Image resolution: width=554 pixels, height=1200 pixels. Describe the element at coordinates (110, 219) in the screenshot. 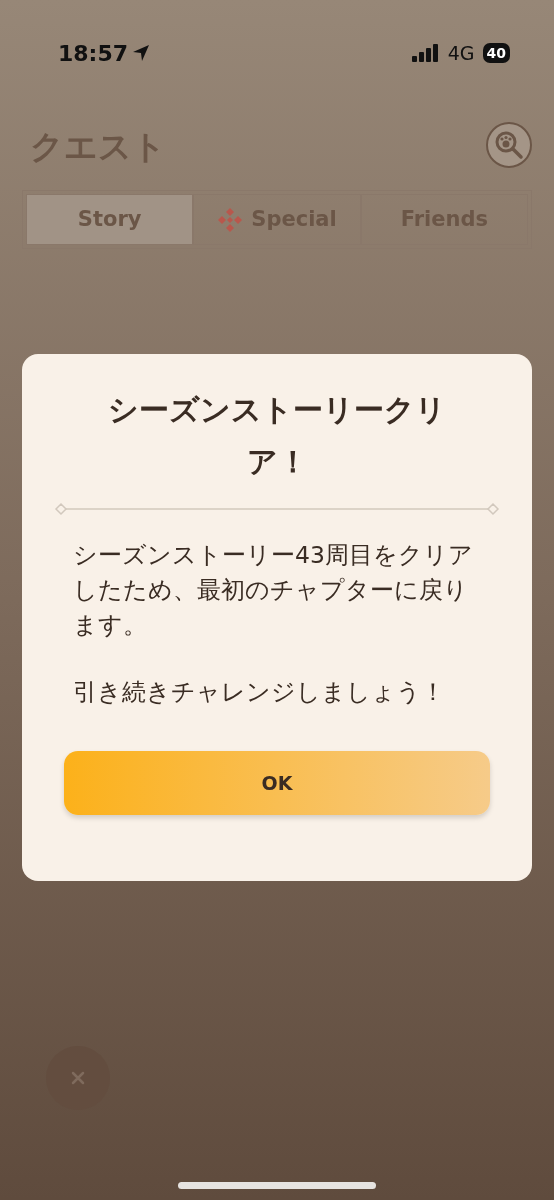

I see `tab: Story` at that location.